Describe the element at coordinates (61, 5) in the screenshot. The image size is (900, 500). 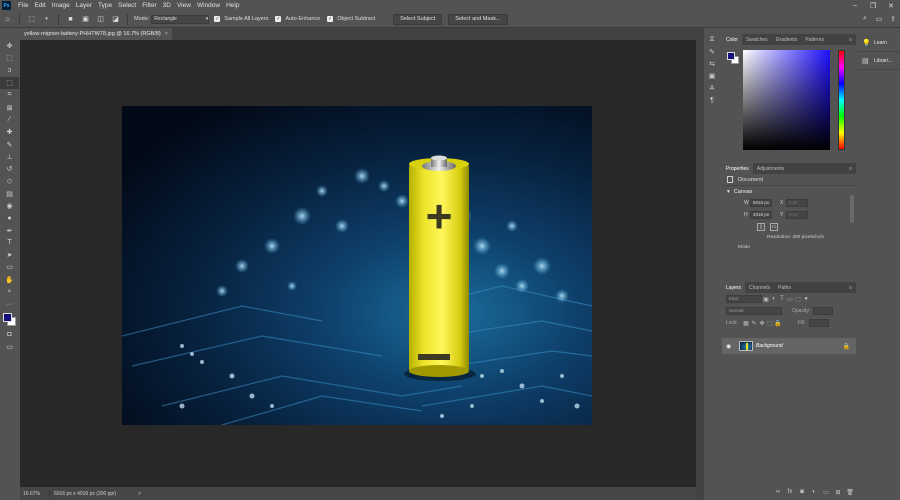
I see `menu-image: Image` at that location.